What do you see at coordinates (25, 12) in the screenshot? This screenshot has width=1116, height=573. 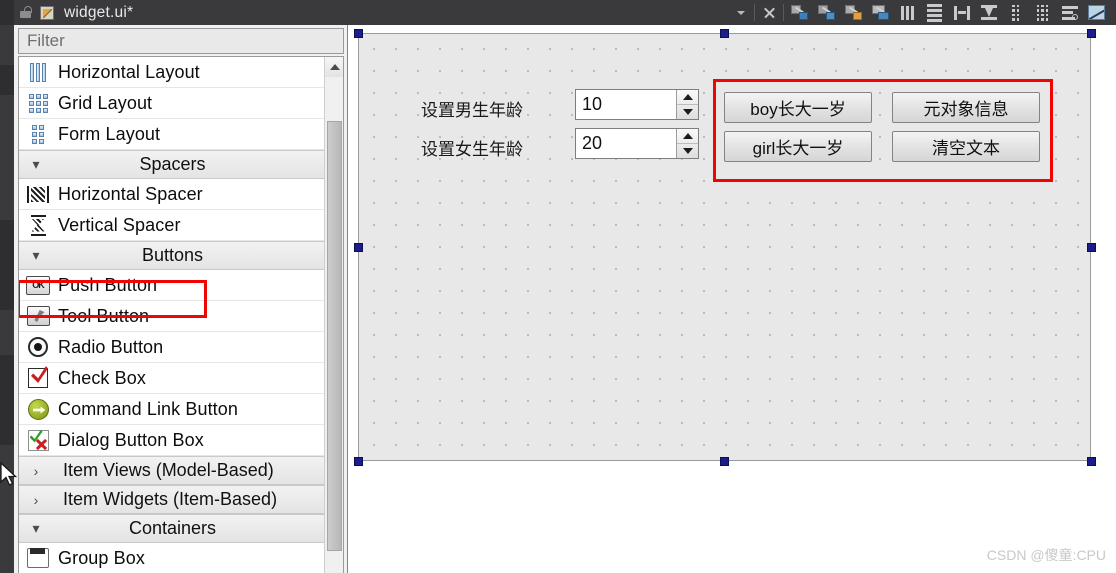 I see `lock-icon` at bounding box center [25, 12].